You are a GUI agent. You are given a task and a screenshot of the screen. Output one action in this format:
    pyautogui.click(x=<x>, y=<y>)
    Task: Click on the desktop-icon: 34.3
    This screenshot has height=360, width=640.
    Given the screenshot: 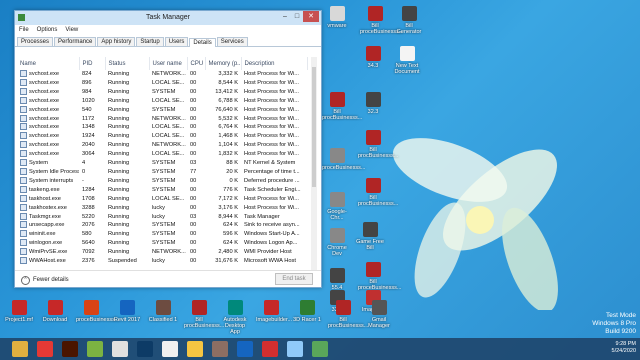 What is the action you would take?
    pyautogui.click(x=373, y=57)
    